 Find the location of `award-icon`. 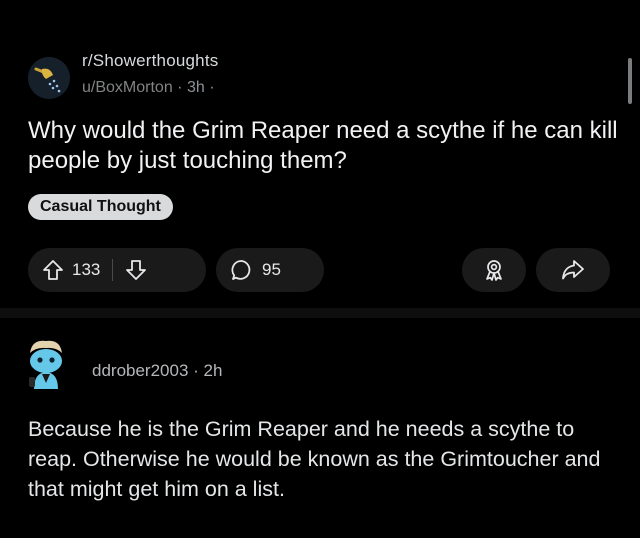

award-icon is located at coordinates (494, 270).